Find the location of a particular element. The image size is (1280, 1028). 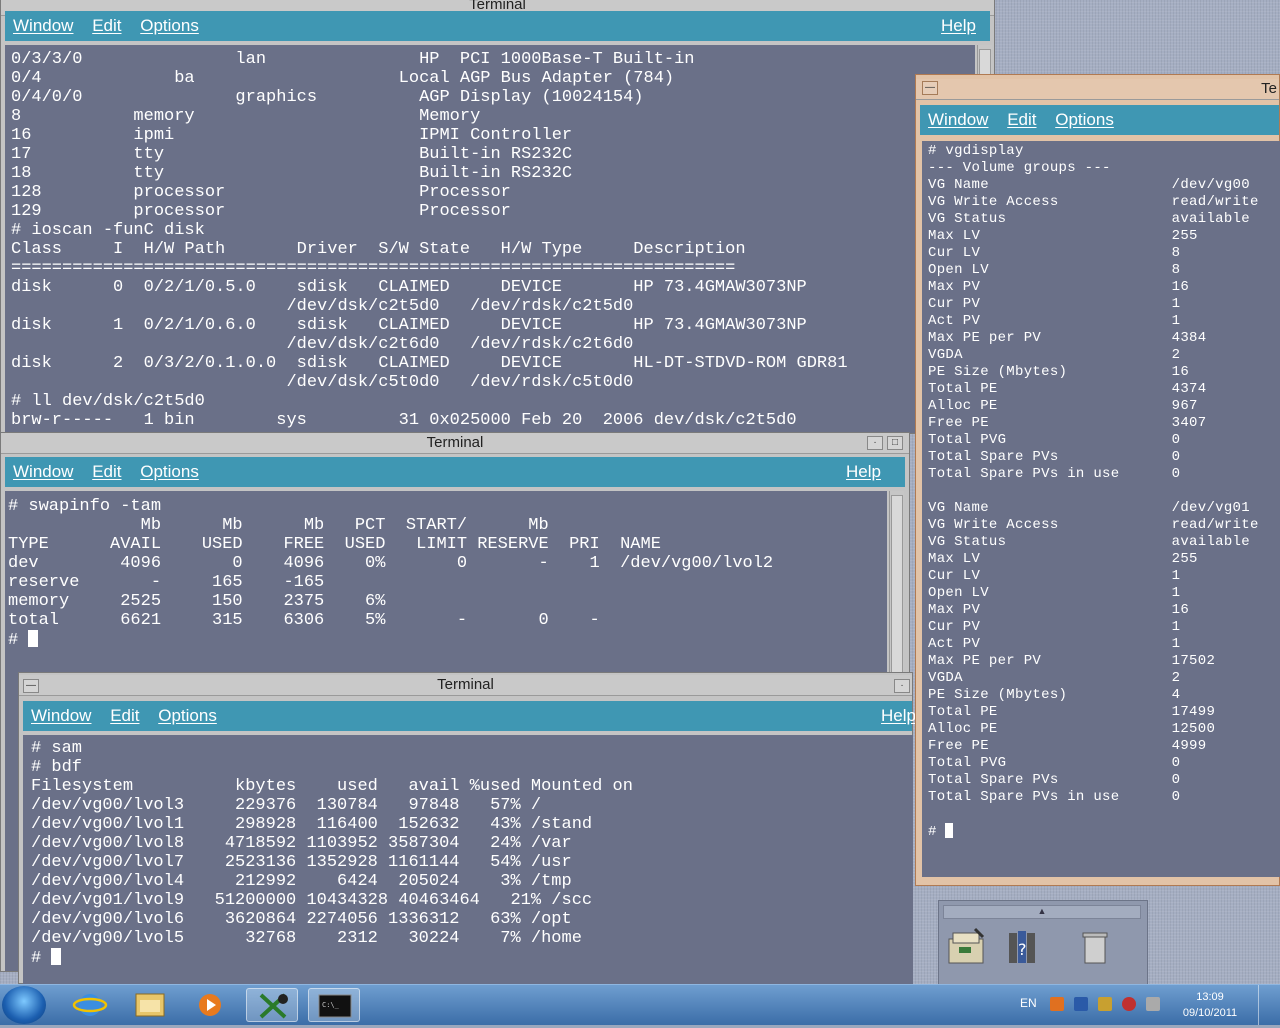

svg-text: C:\_ is located at coordinates (331, 1005).